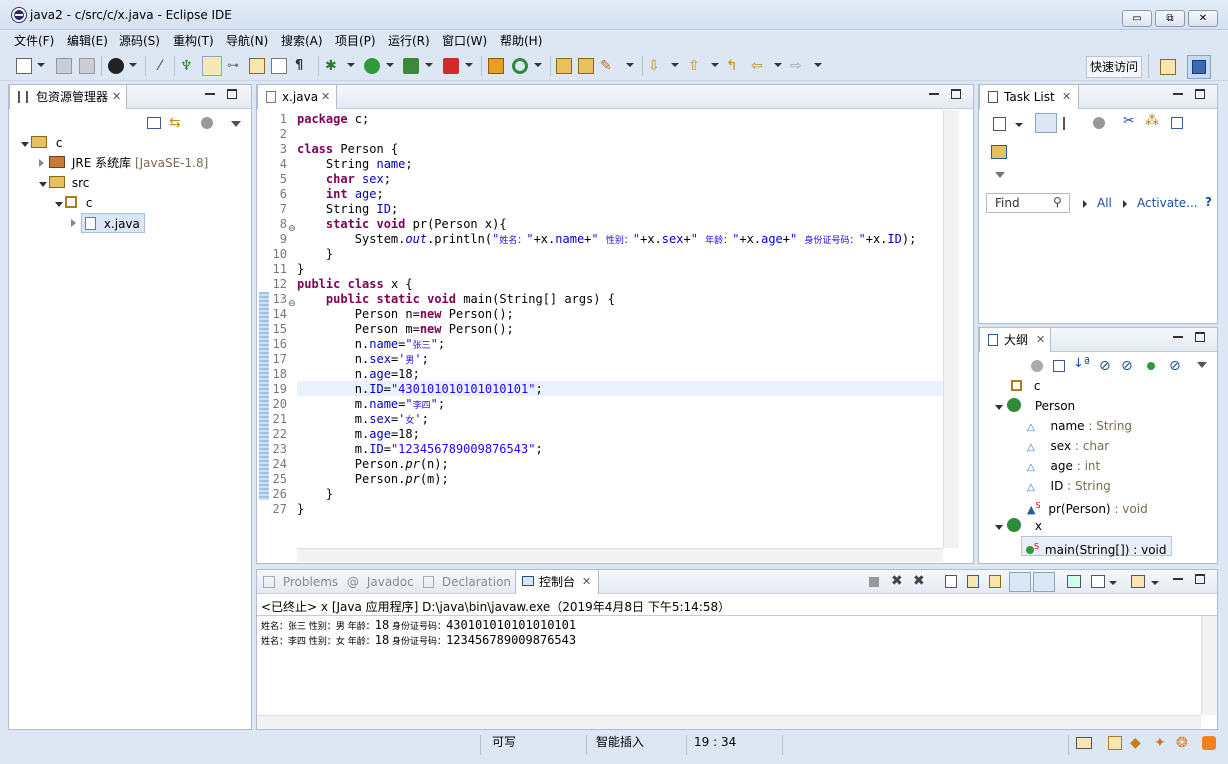 This screenshot has height=764, width=1228. Describe the element at coordinates (257, 66) in the screenshot. I see `annotation-icon` at that location.